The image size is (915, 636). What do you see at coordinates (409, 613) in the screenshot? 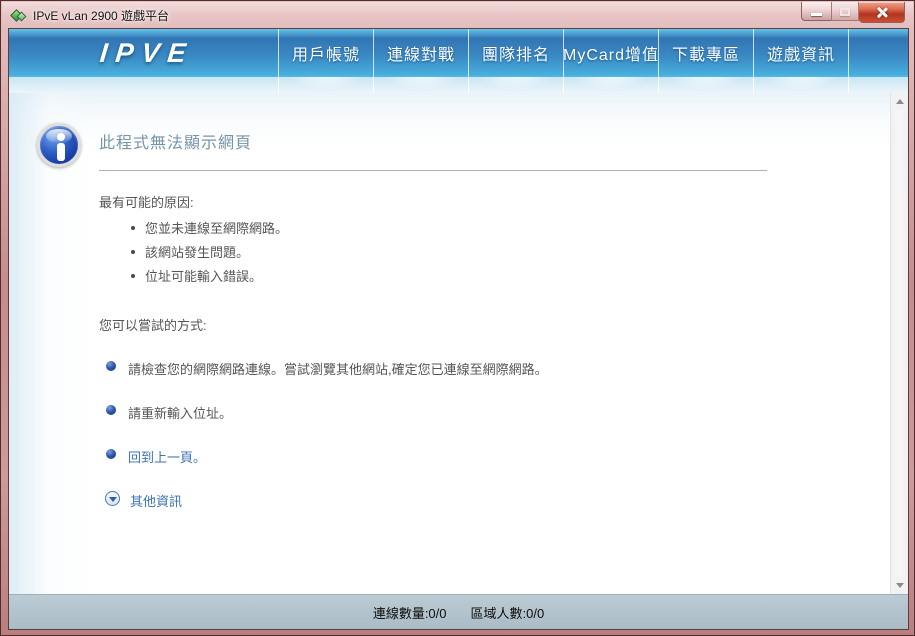
I see `connection-count: 連線數量:0/0` at bounding box center [409, 613].